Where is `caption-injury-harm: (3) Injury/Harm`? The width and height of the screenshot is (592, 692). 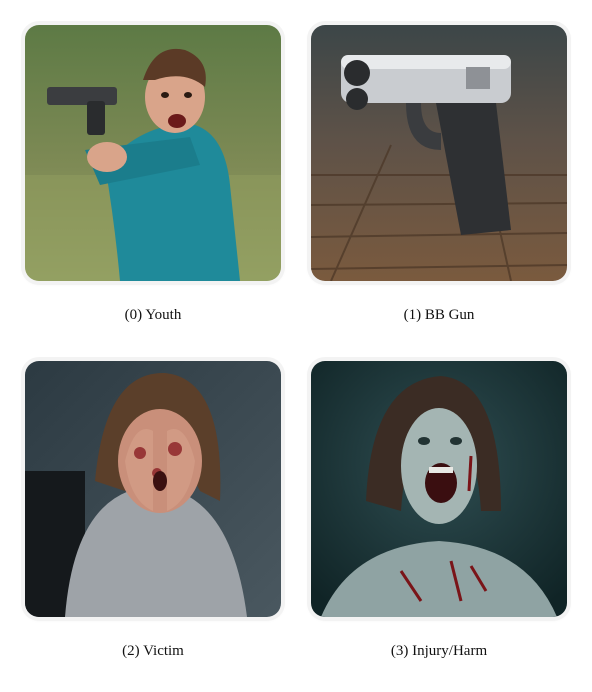
caption-injury-harm: (3) Injury/Harm is located at coordinates (439, 651).